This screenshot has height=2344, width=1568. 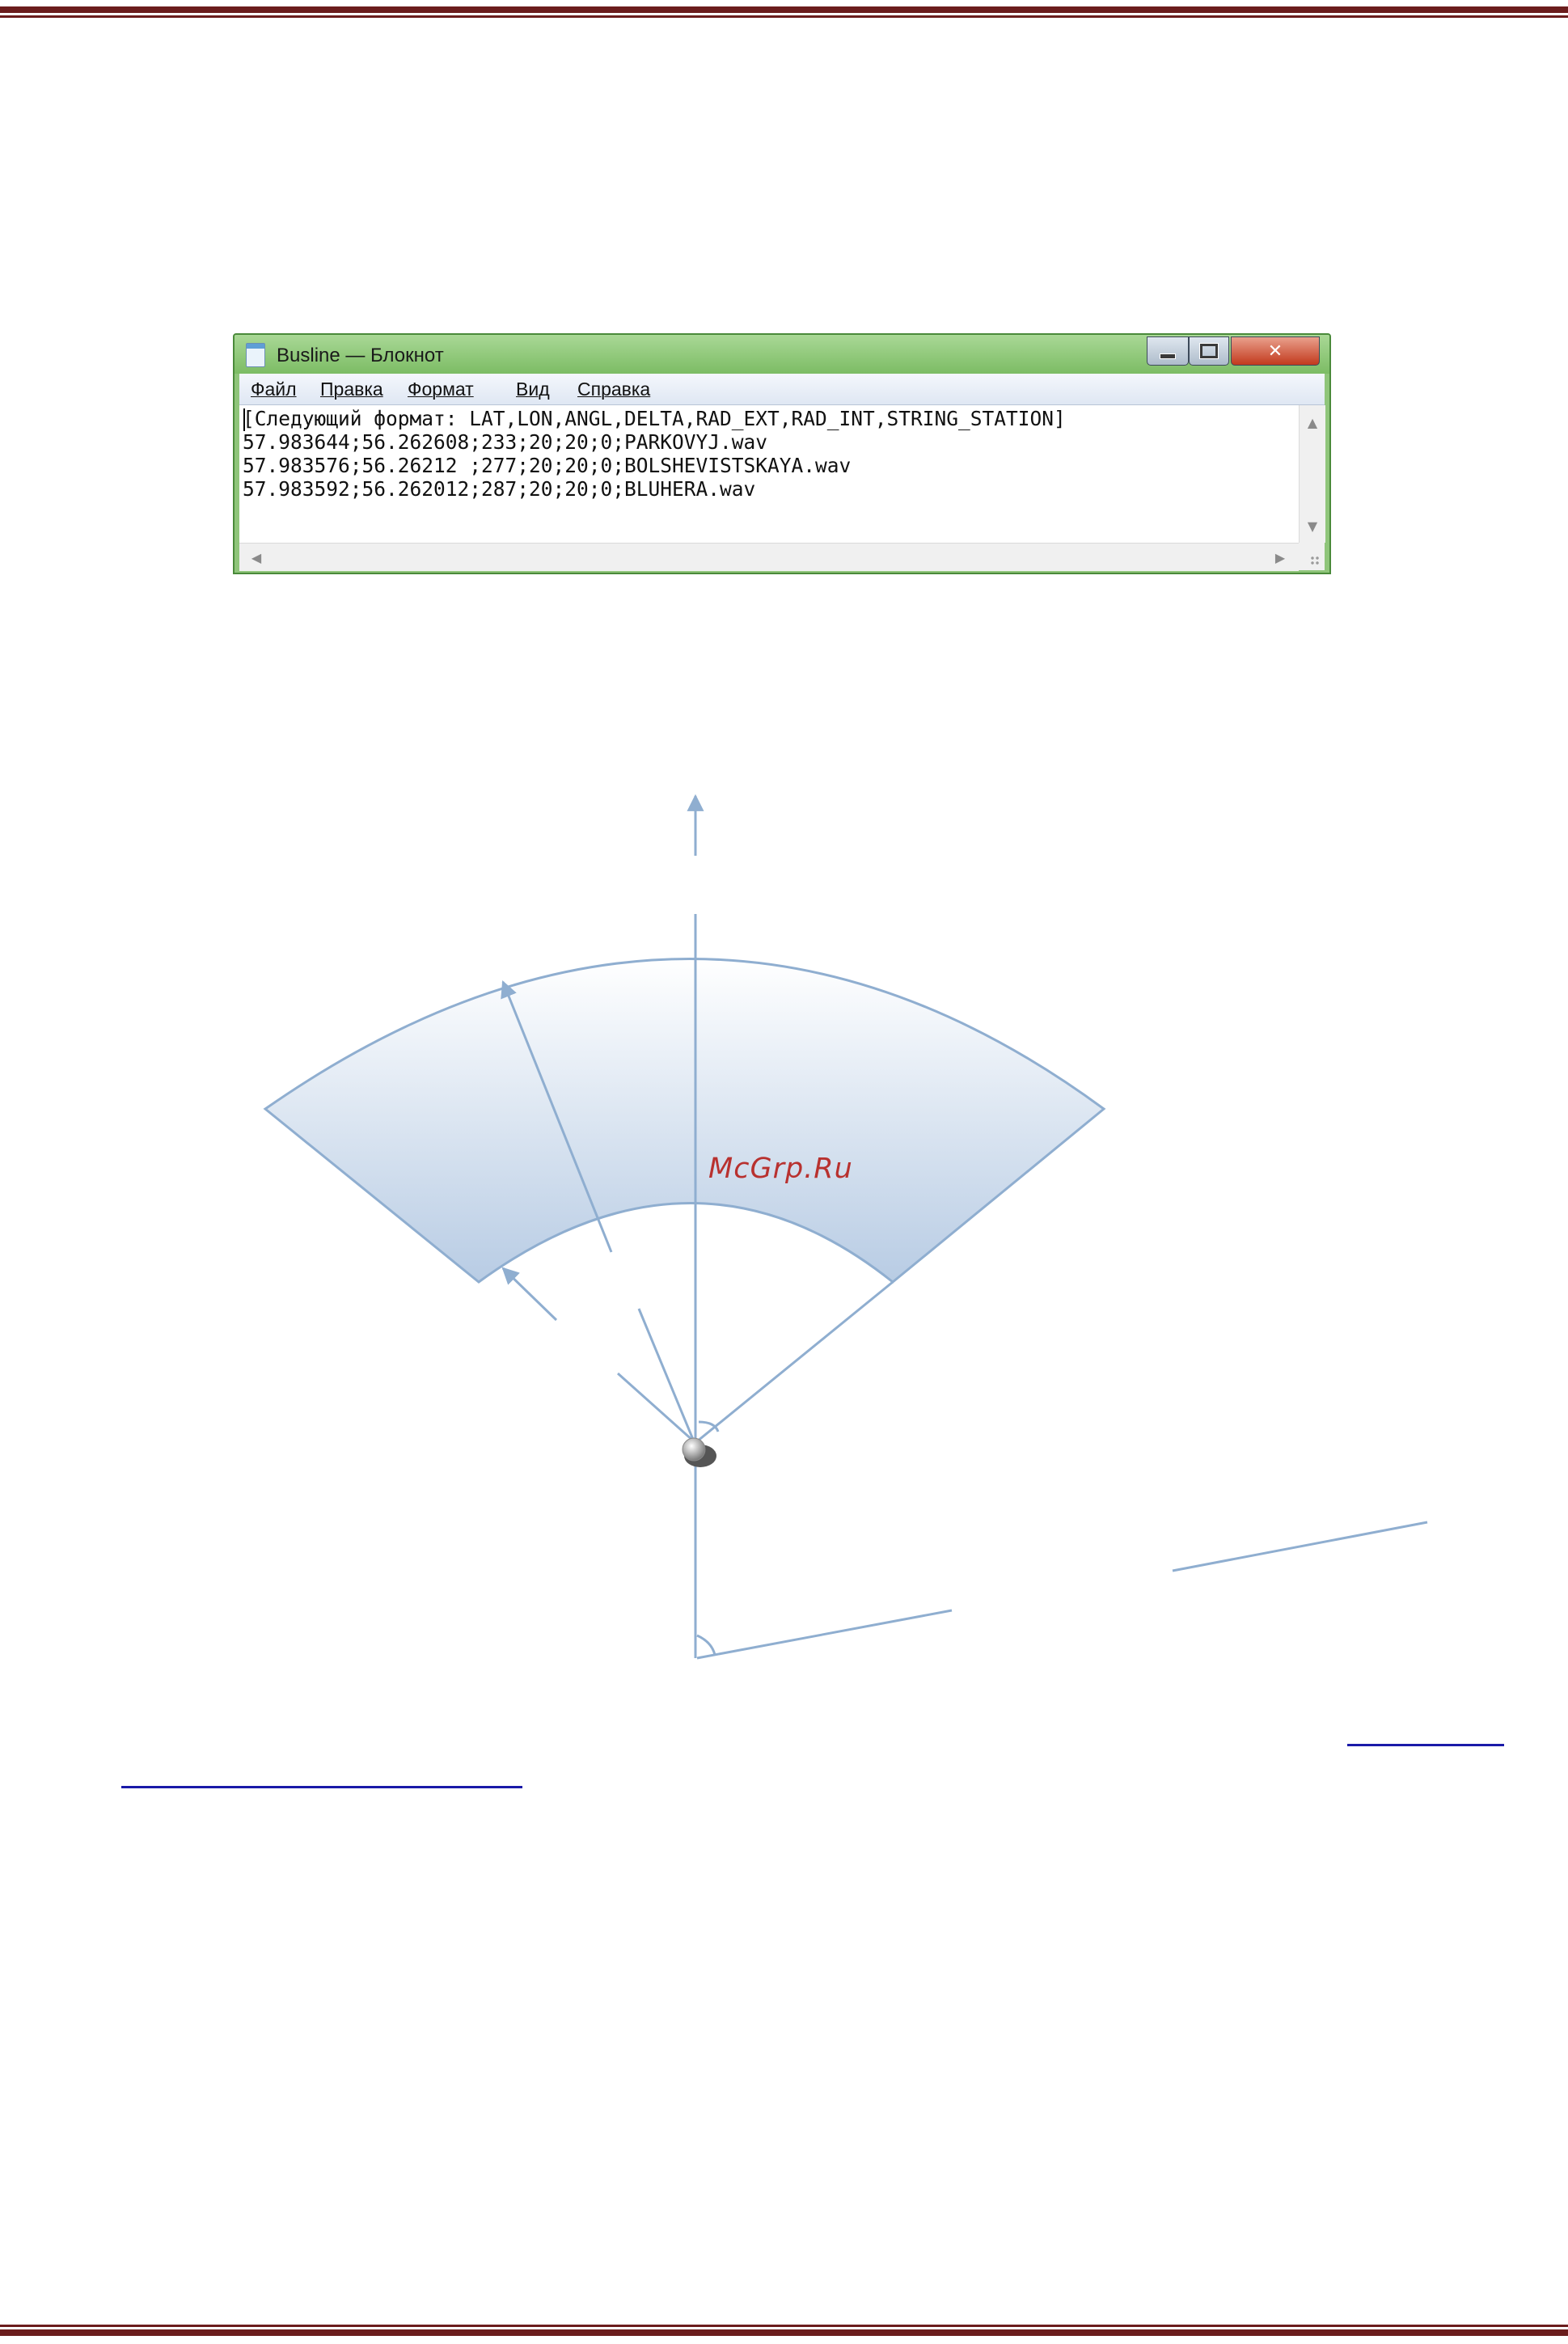 What do you see at coordinates (1300, 1546) in the screenshot?
I see `direction-line-upper` at bounding box center [1300, 1546].